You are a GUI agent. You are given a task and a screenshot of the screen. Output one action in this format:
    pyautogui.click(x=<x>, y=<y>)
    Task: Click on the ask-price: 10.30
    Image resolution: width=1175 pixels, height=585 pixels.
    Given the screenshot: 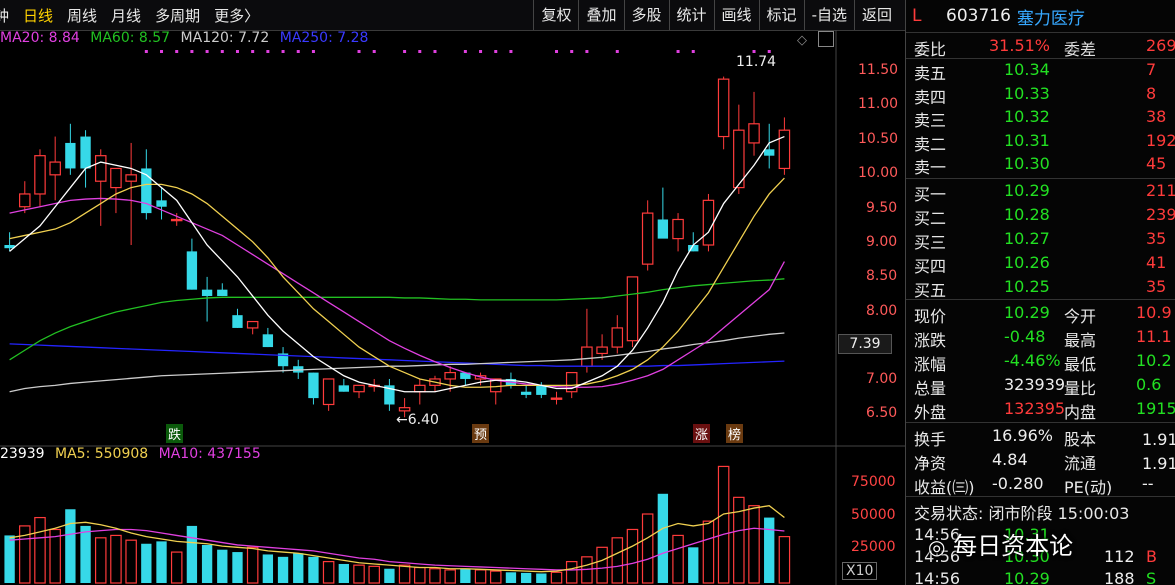 What is the action you would take?
    pyautogui.click(x=1027, y=163)
    